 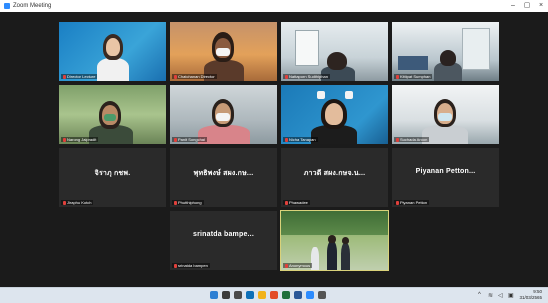 What do you see at coordinates (226, 295) in the screenshot?
I see `search-icon` at bounding box center [226, 295].